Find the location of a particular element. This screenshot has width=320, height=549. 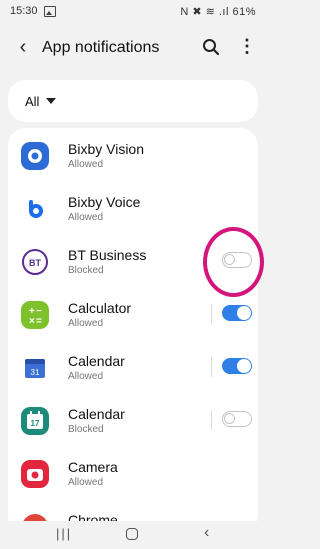

svg-text: BT is located at coordinates (35, 263).